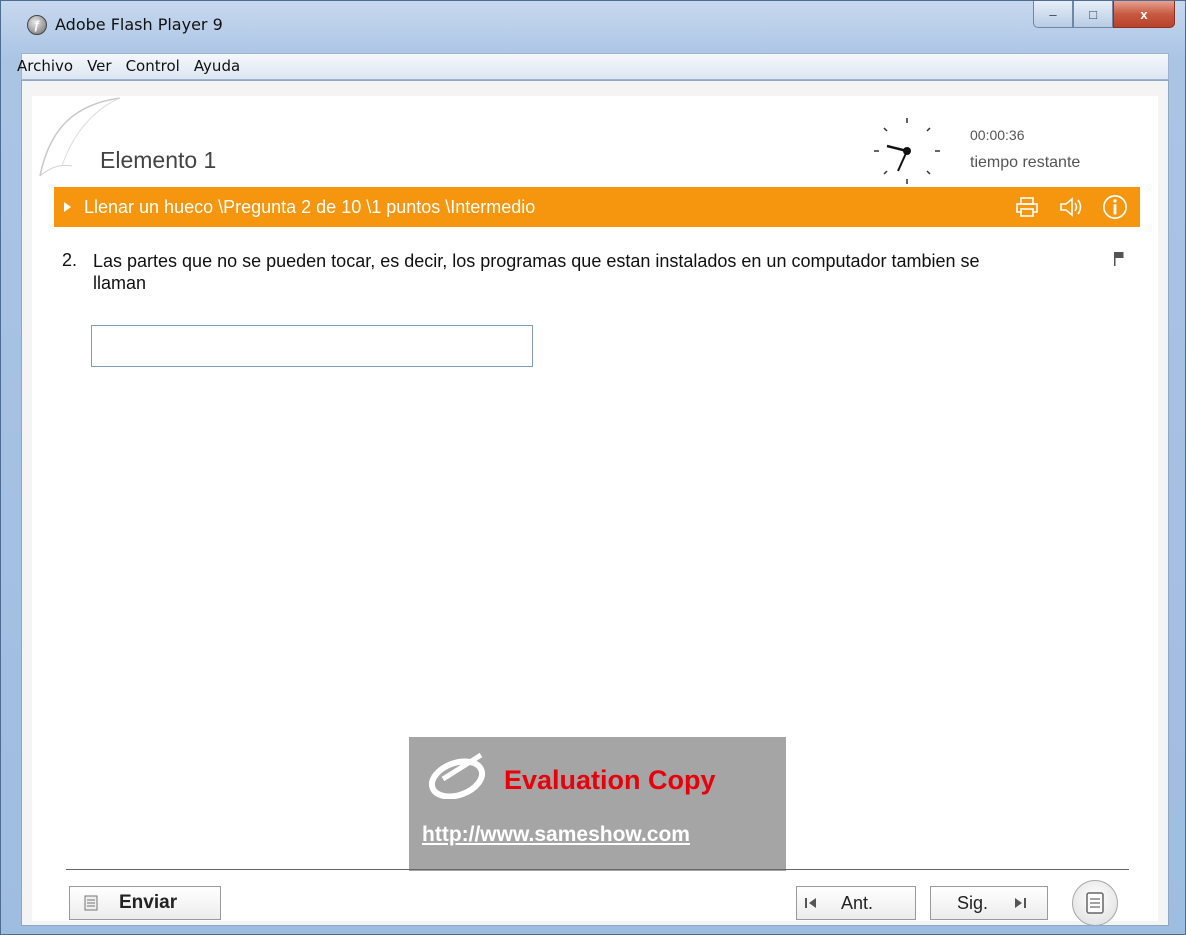 This screenshot has width=1186, height=935. I want to click on send-button: Enviar, so click(145, 903).